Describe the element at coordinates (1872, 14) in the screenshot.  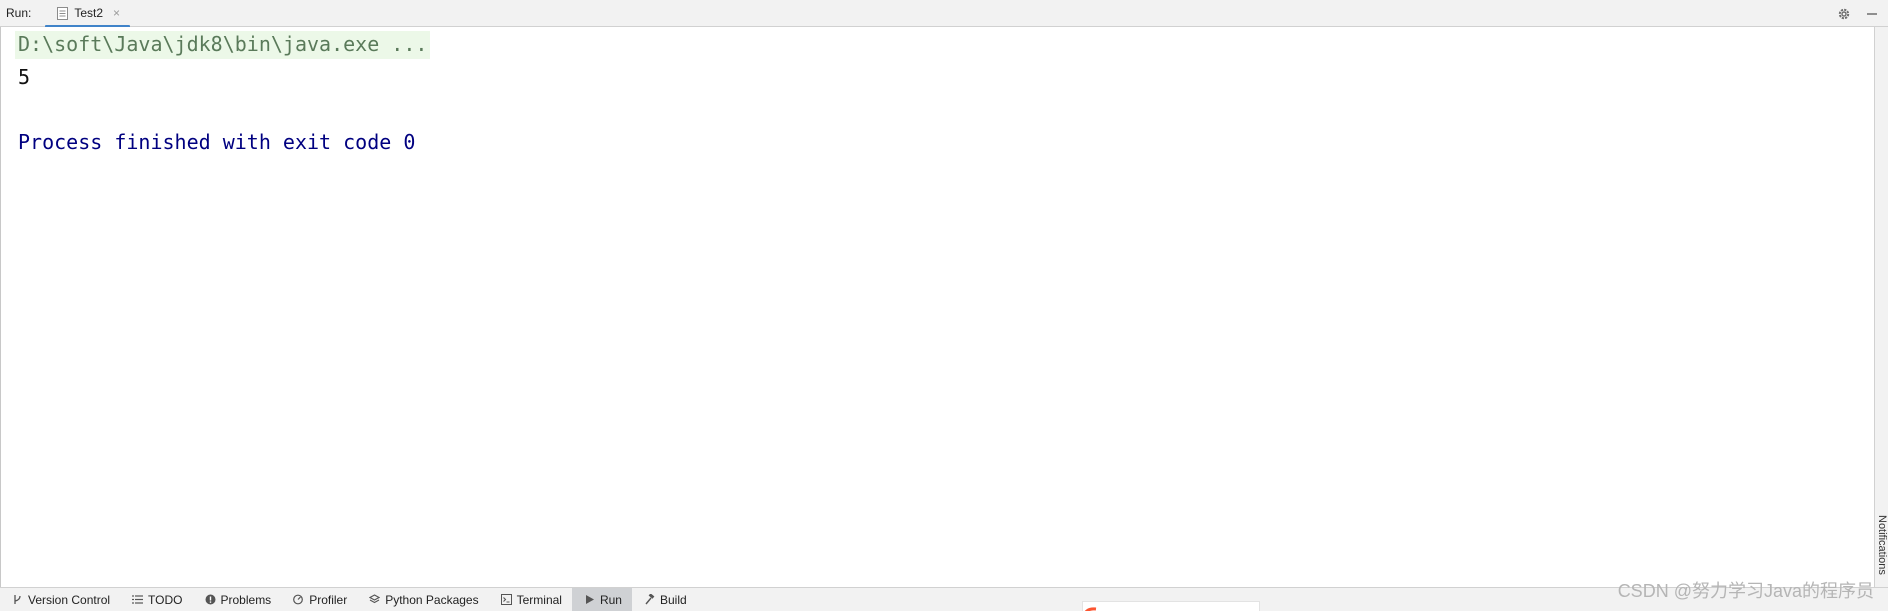
I see `minimize-icon` at that location.